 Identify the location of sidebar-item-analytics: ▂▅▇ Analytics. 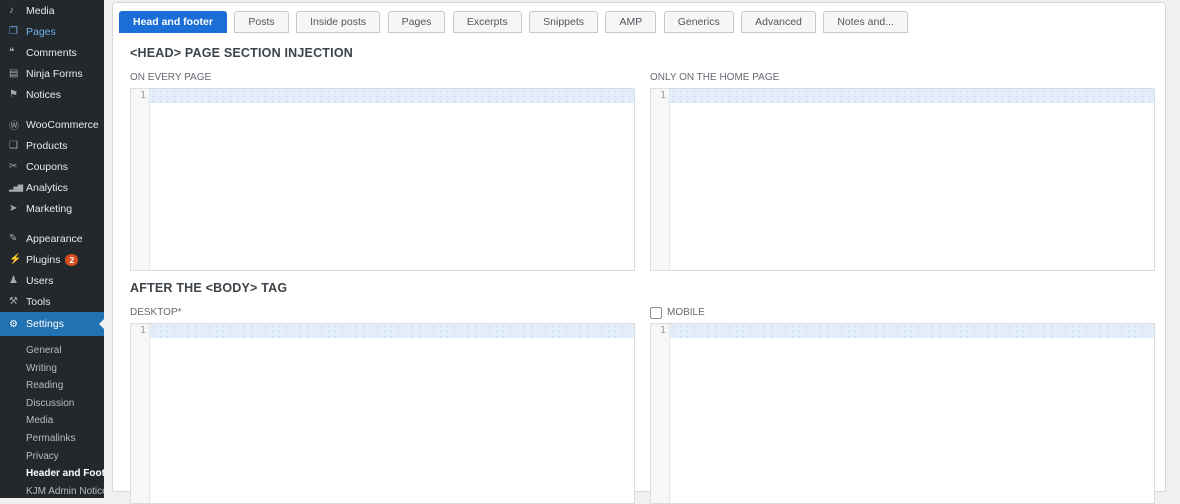
(52, 187).